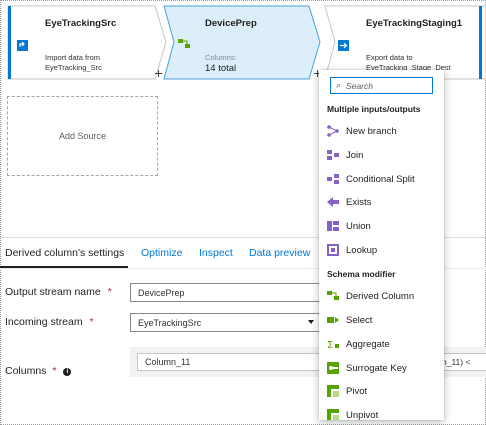 This screenshot has height=425, width=486. I want to click on output-stream-input: DevicePrep, so click(225, 292).